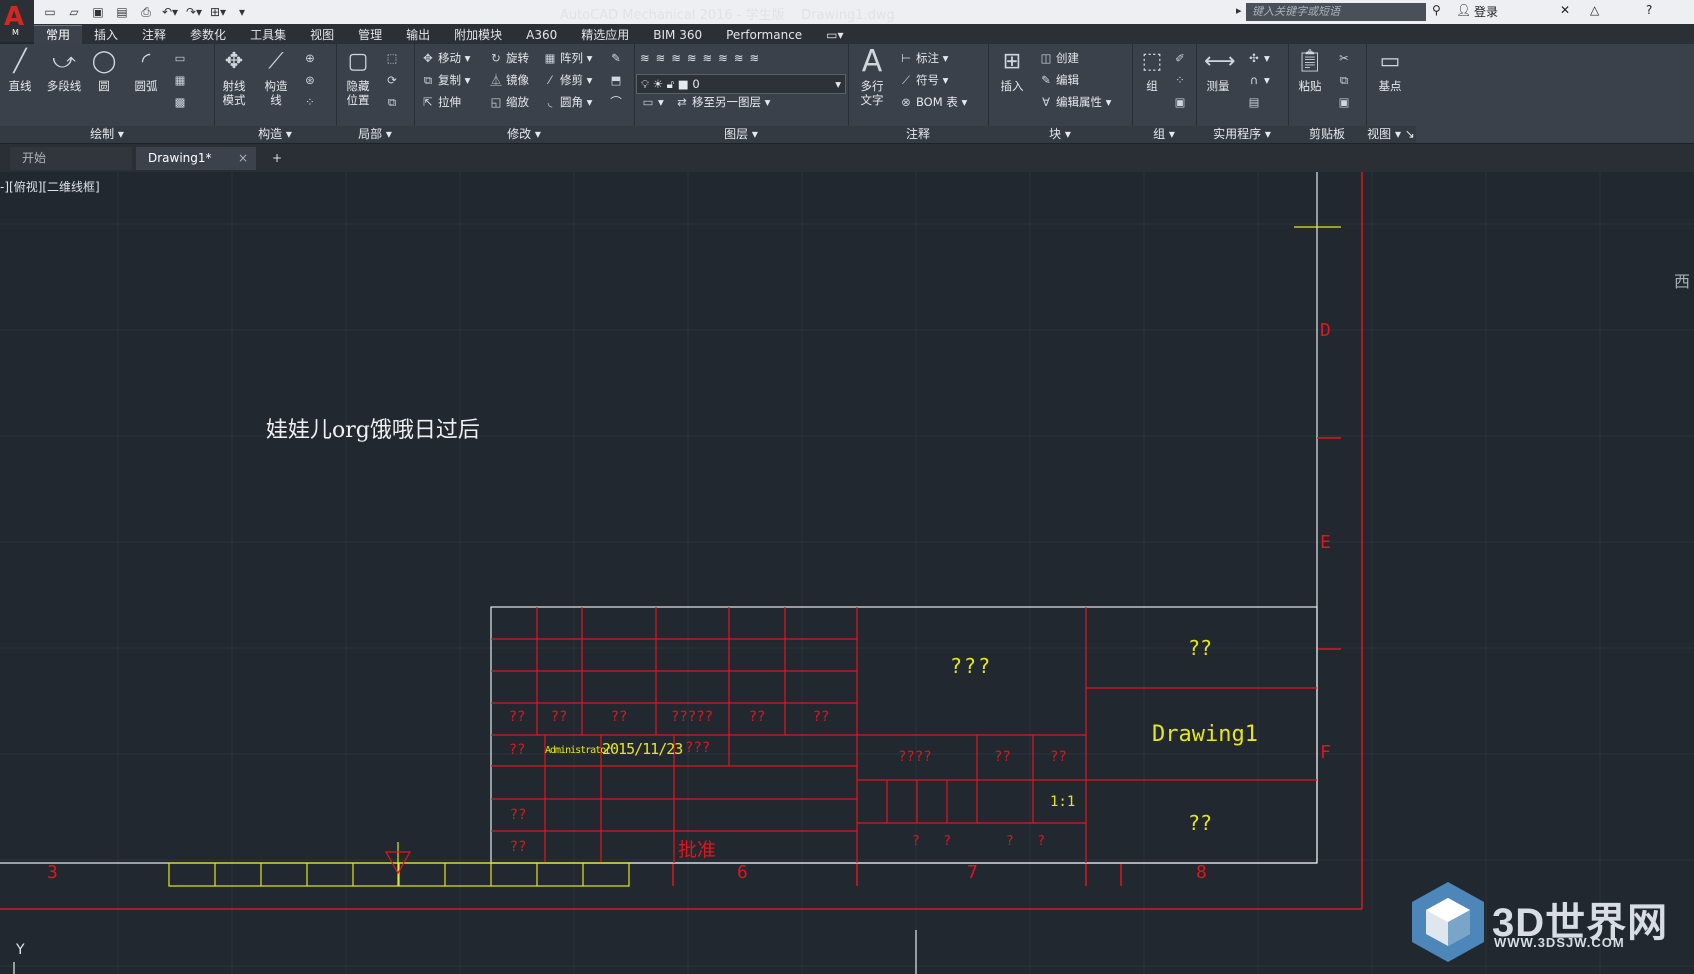  I want to click on draw-panel-title: 绘制 ▾, so click(107, 134).